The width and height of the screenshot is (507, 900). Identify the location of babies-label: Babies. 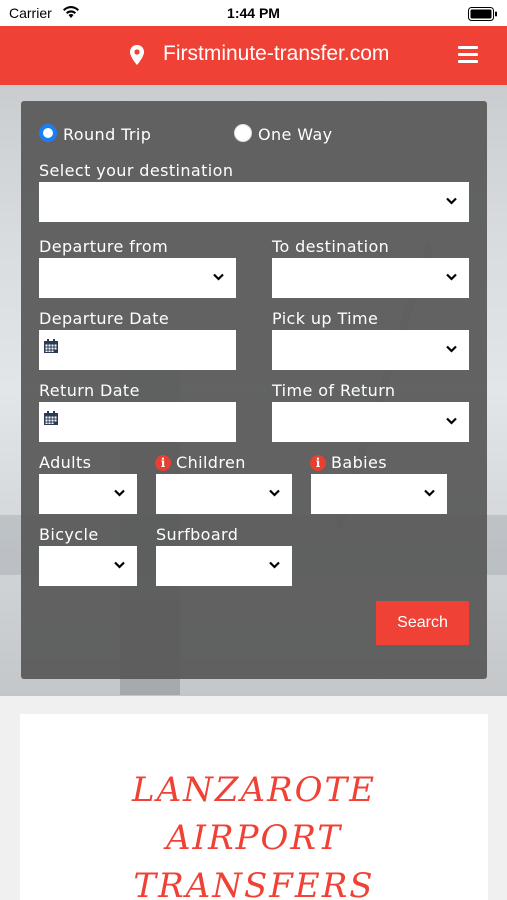
(359, 462).